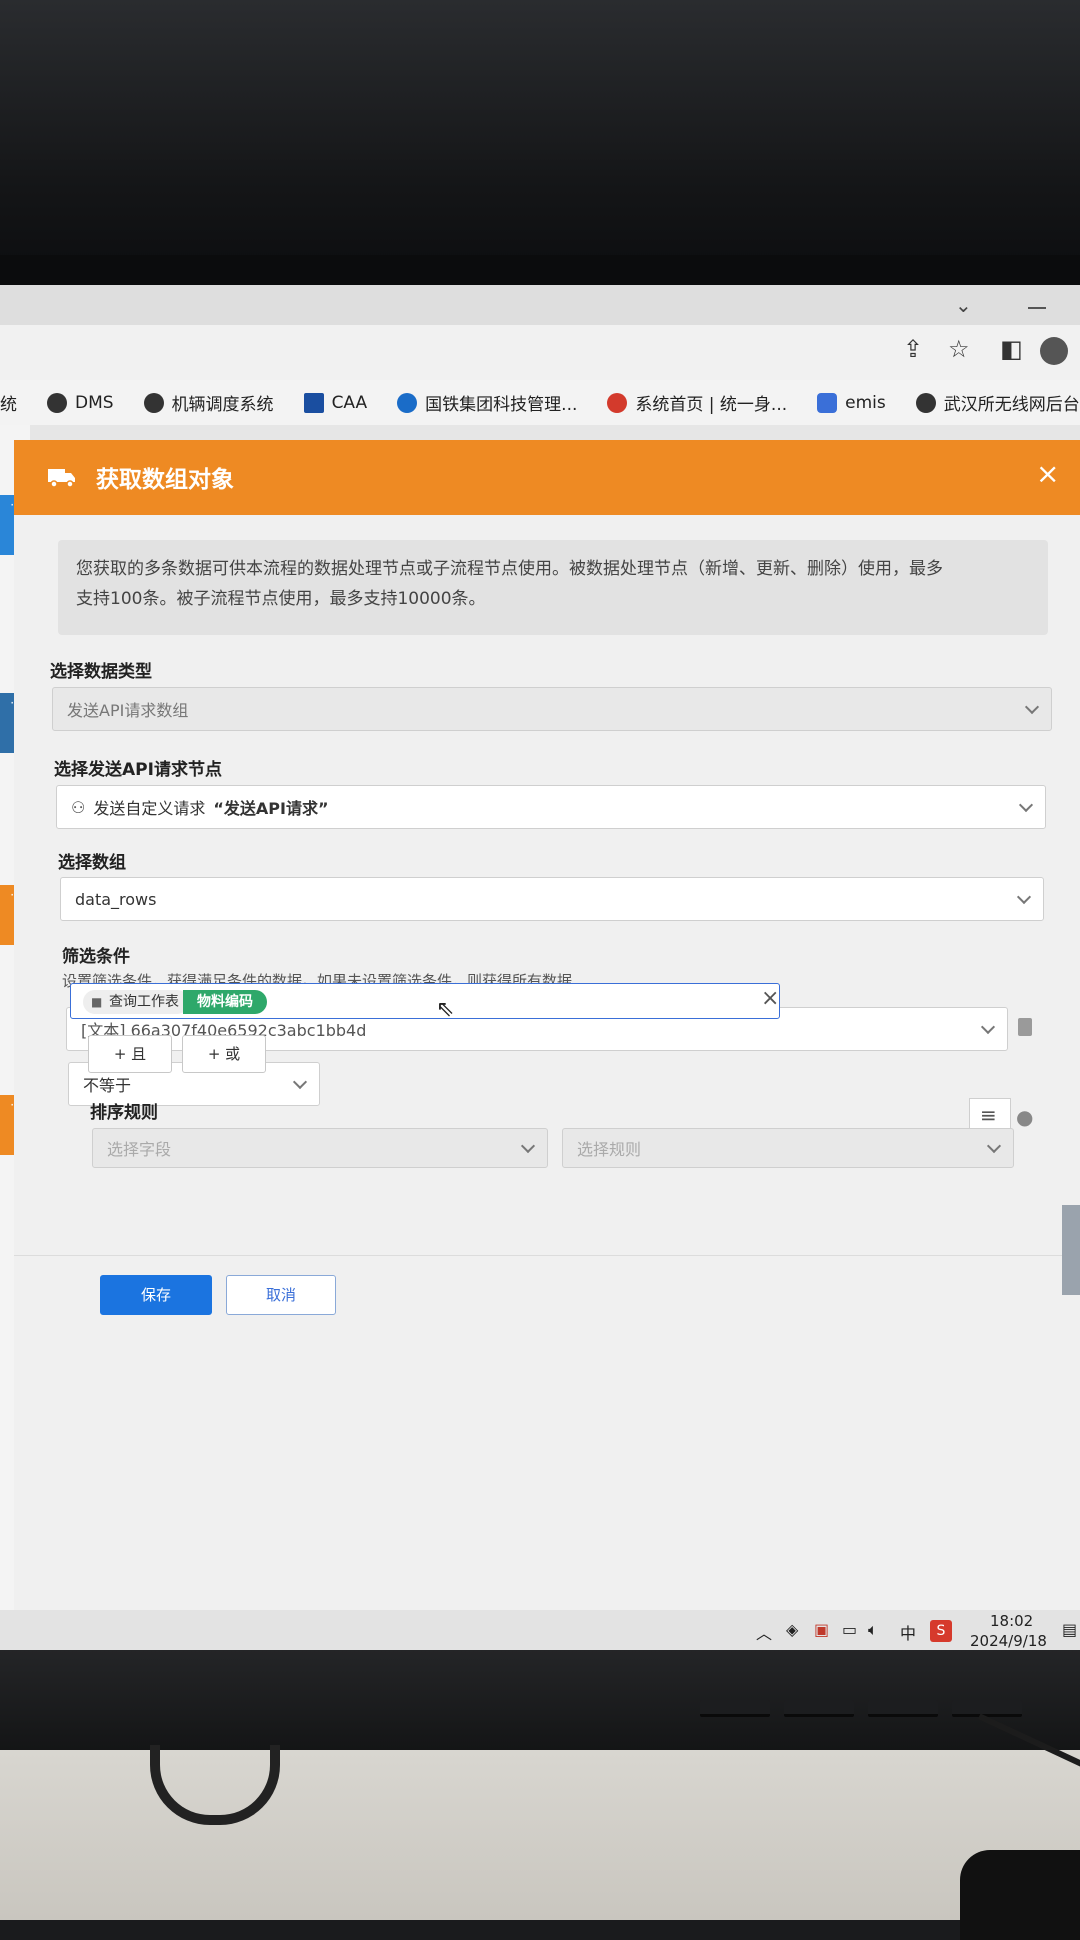 The width and height of the screenshot is (1080, 1940). Describe the element at coordinates (913, 349) in the screenshot. I see `share-icon: ⇪` at that location.